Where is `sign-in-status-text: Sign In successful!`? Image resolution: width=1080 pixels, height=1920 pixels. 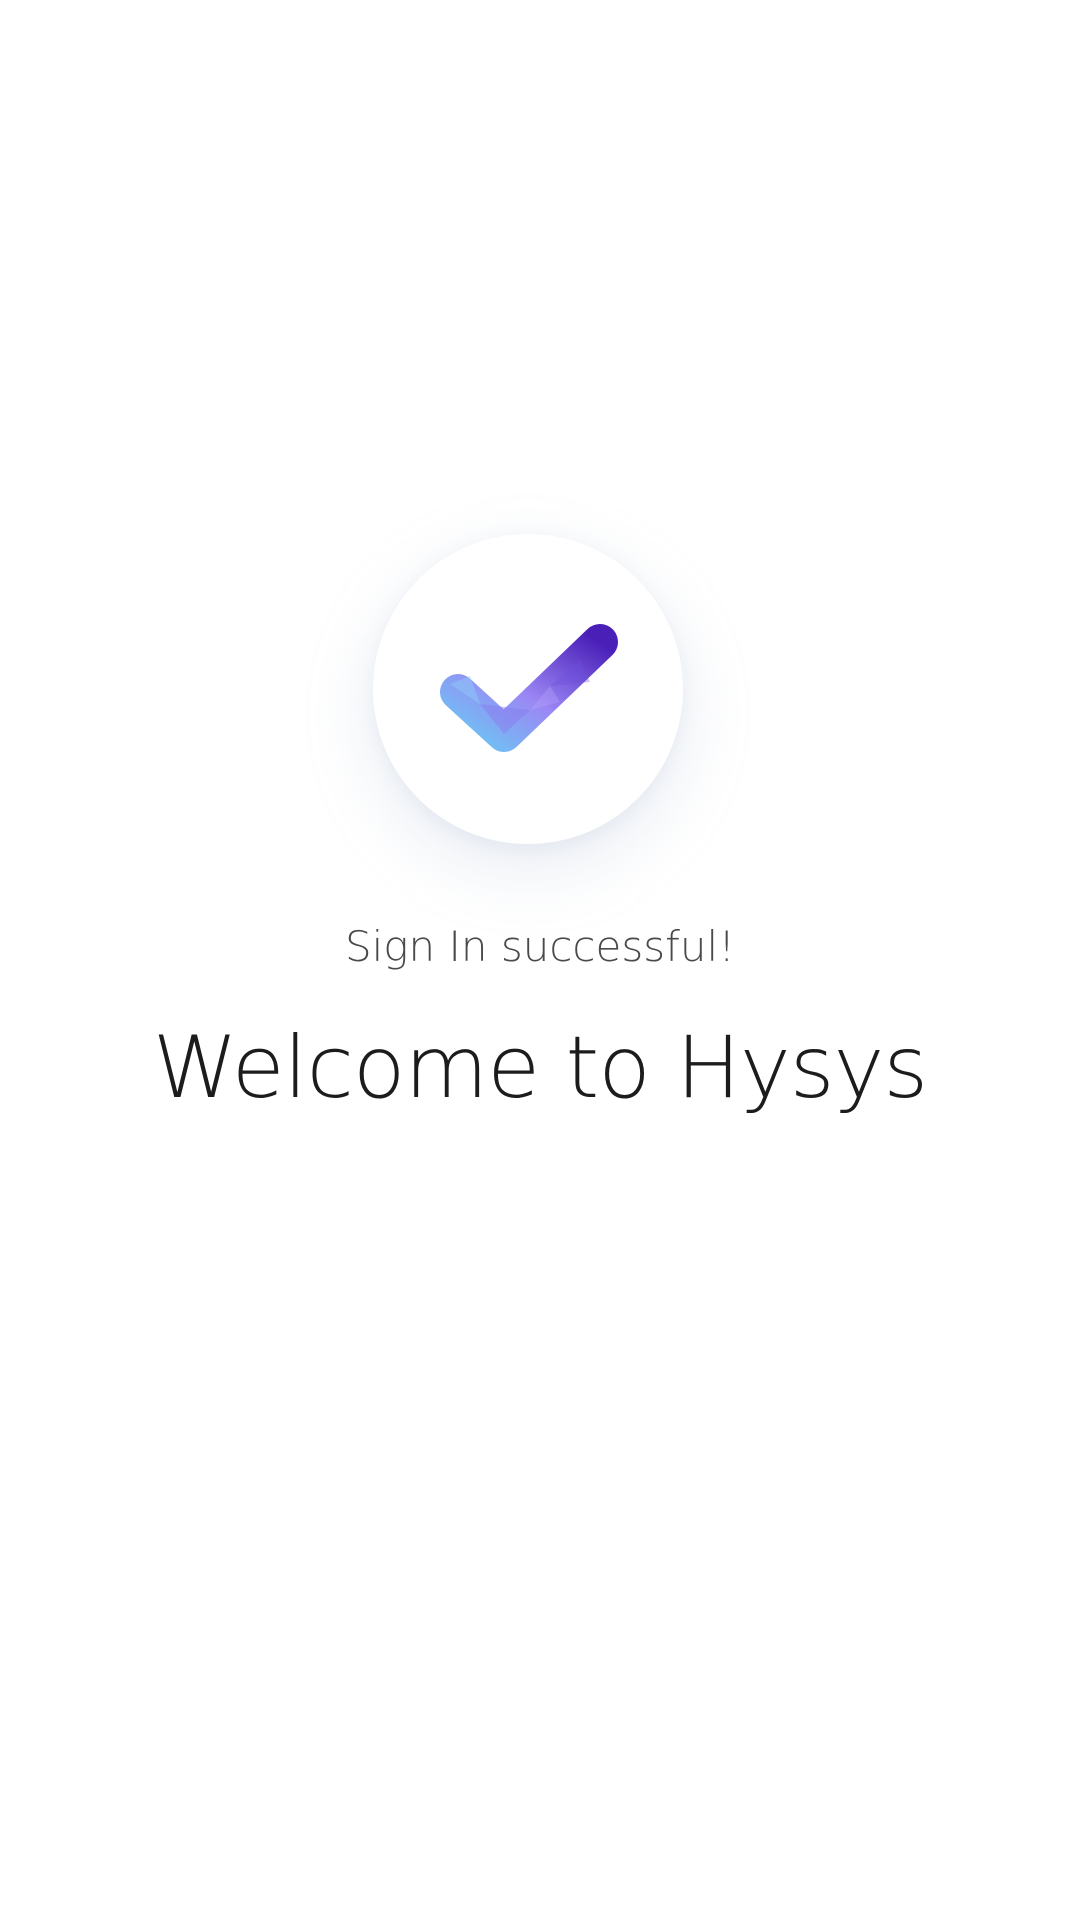 sign-in-status-text: Sign In successful! is located at coordinates (540, 946).